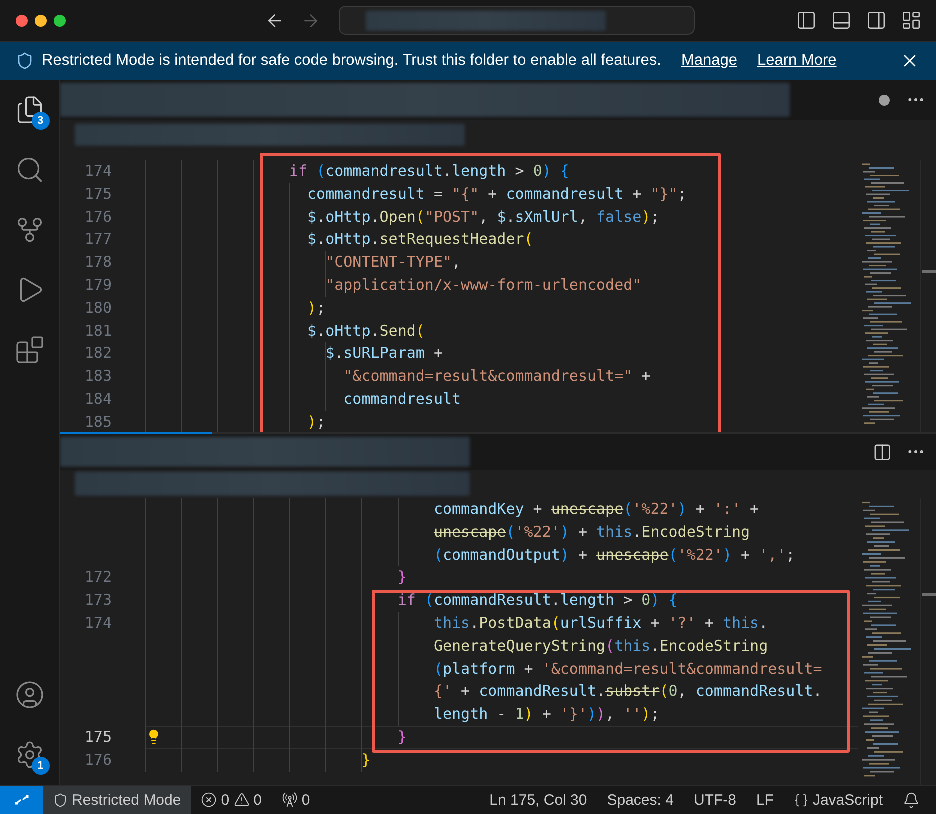 Image resolution: width=936 pixels, height=814 pixels. Describe the element at coordinates (60, 20) in the screenshot. I see `zoom-window-button` at that location.